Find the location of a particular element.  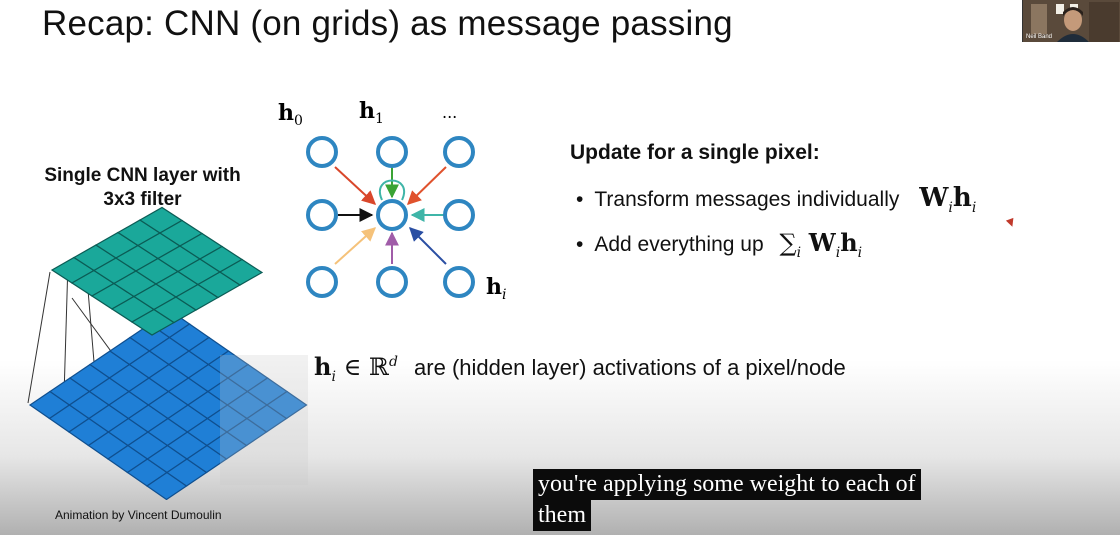

slide-title: Recap: CNN (on grids) as message passing is located at coordinates (387, 23).